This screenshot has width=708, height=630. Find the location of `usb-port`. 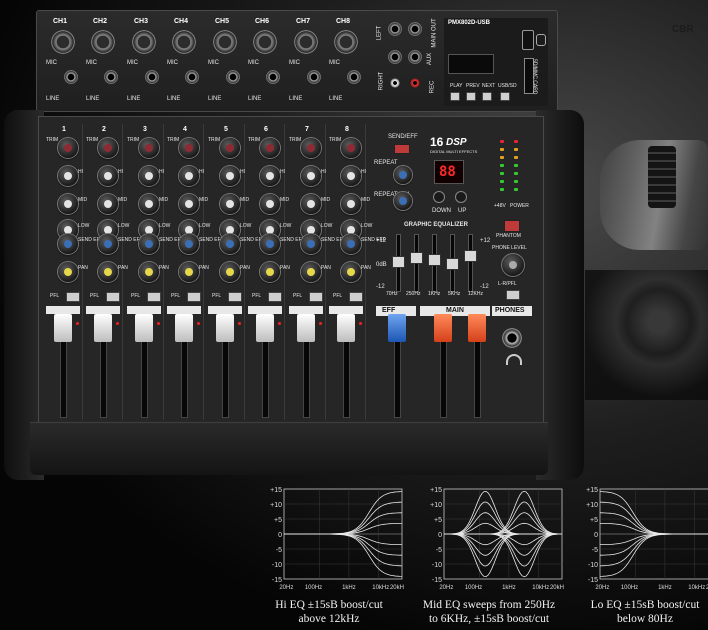

usb-port is located at coordinates (528, 40).